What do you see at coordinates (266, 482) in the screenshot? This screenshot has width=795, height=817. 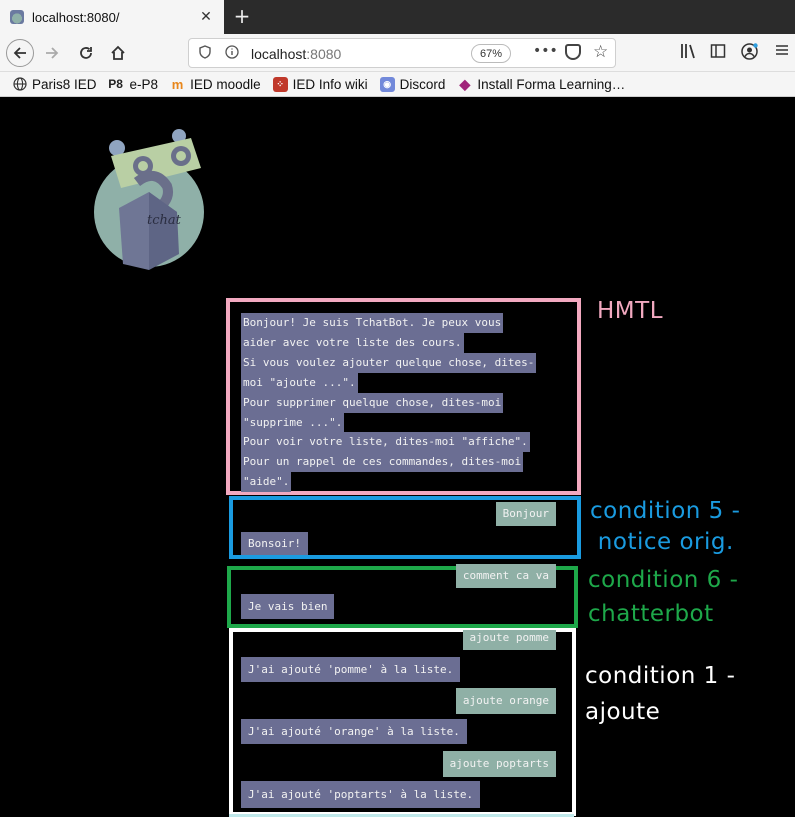 I see `intro-line: "aide".` at bounding box center [266, 482].